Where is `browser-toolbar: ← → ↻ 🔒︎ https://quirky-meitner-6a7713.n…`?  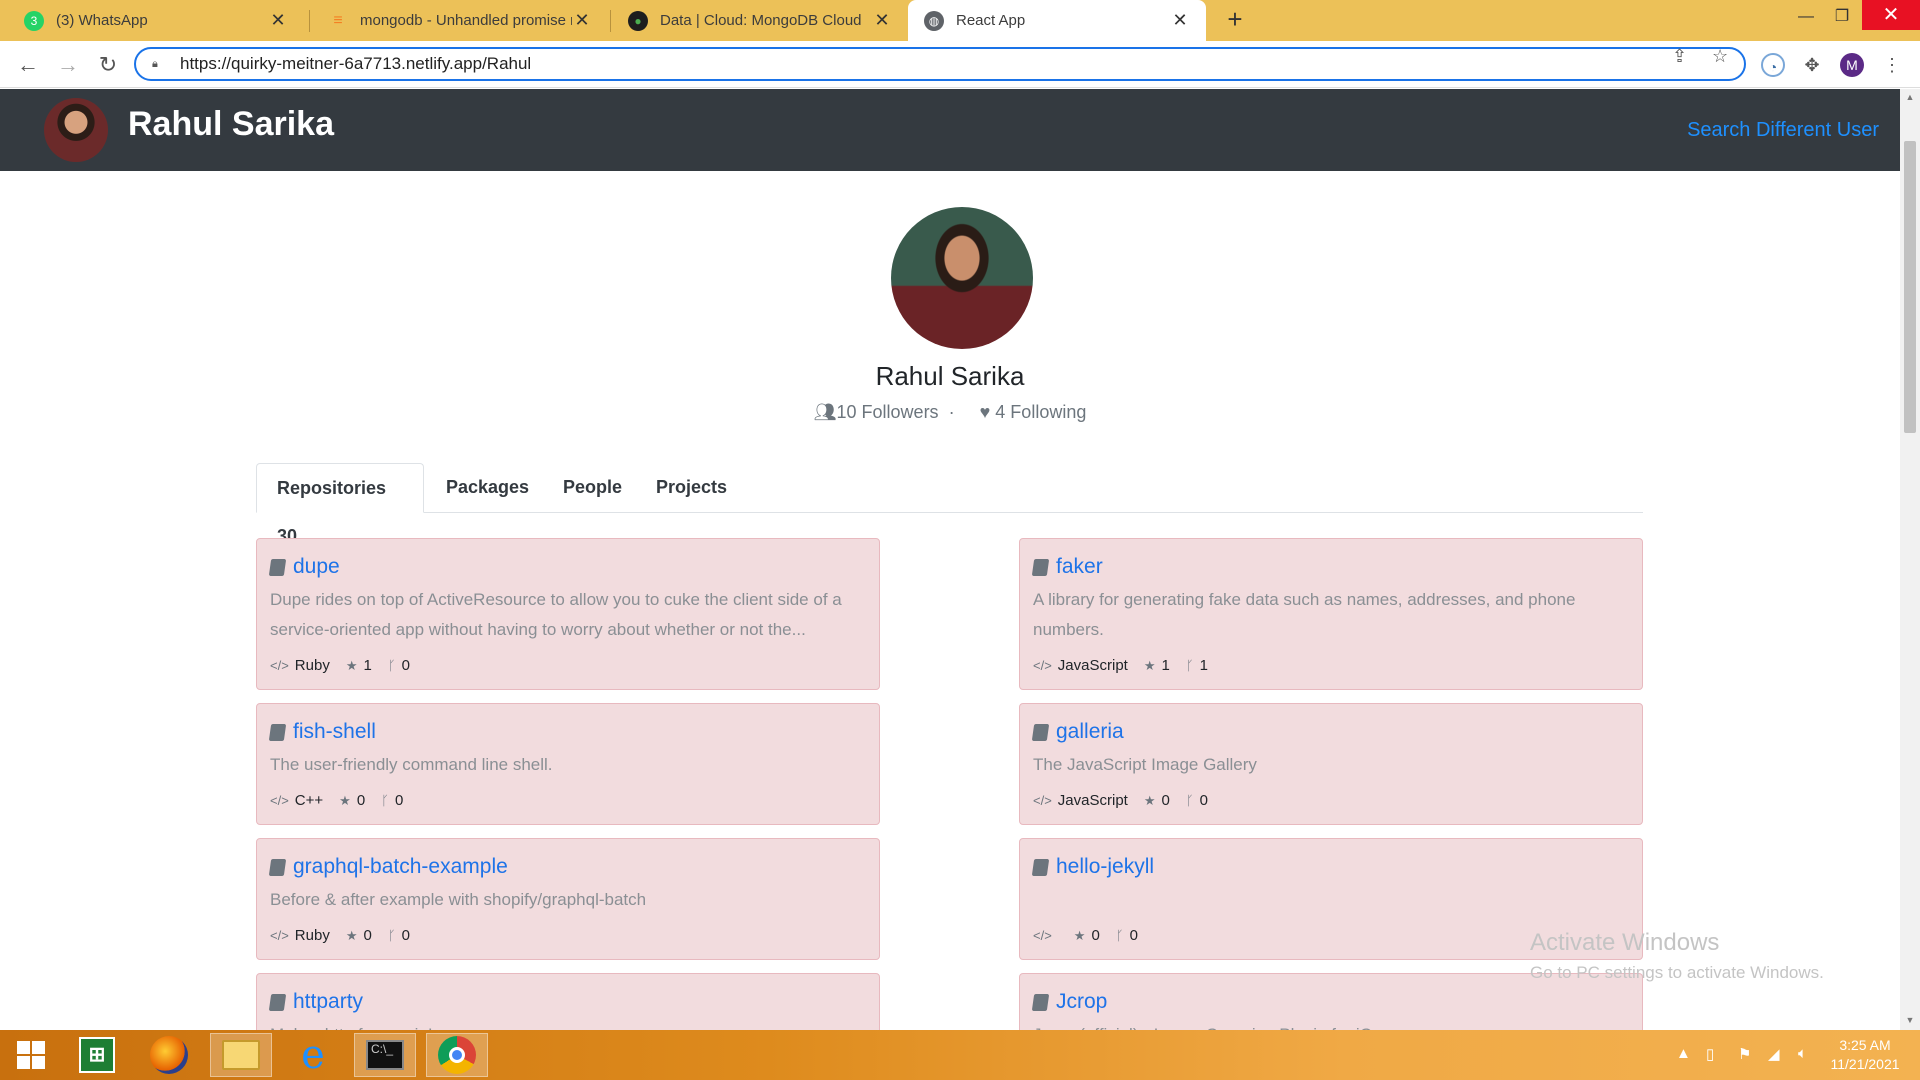 browser-toolbar: ← → ↻ 🔒︎ https://quirky-meitner-6a7713.n… is located at coordinates (960, 64).